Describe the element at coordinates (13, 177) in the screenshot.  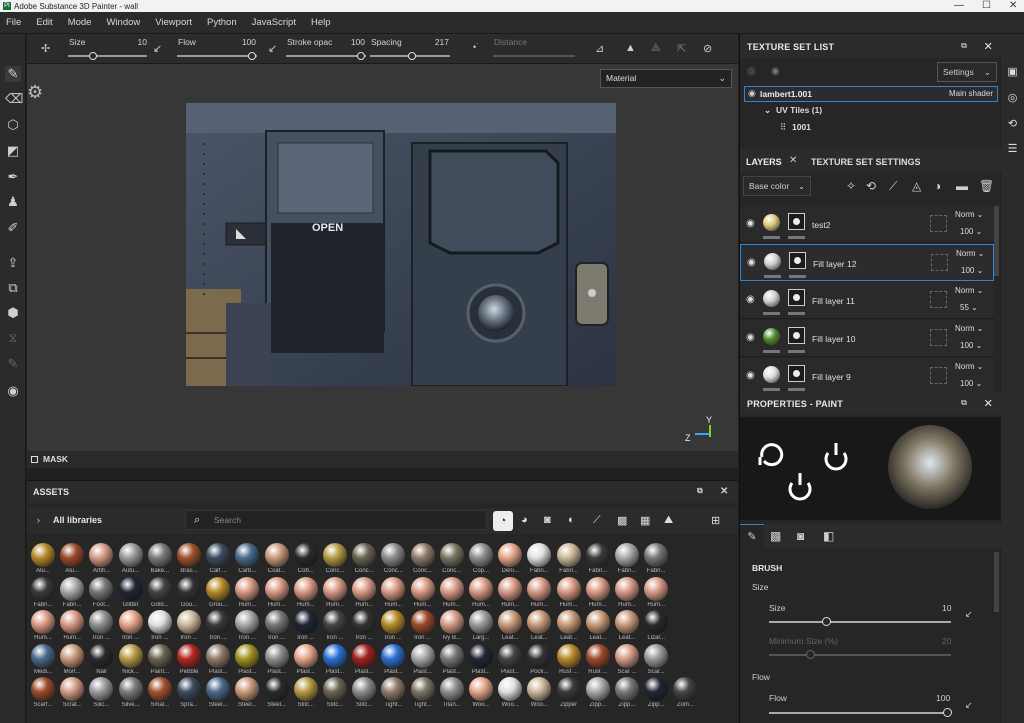
I see `smudge-icon: ✒` at that location.